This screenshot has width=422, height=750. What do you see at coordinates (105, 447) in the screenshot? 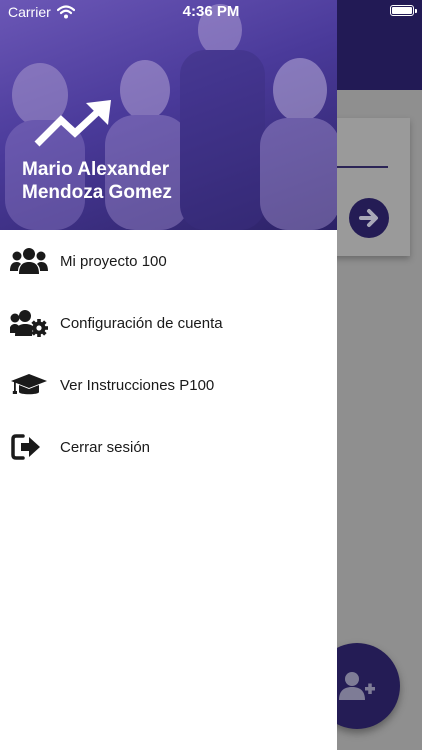
I see `menu-item-label: Cerrar sesión` at bounding box center [105, 447].